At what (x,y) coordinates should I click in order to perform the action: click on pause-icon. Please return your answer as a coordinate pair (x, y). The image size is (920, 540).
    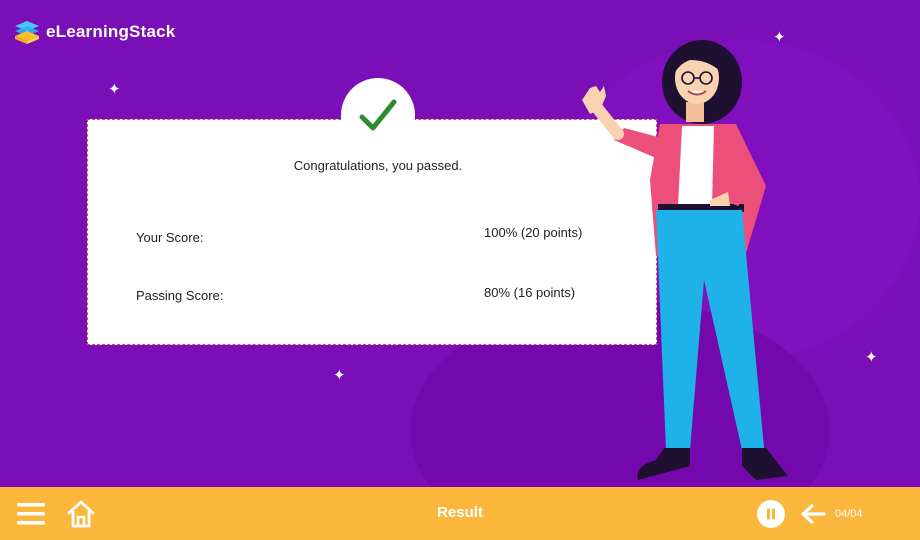
    Looking at the image, I should click on (771, 514).